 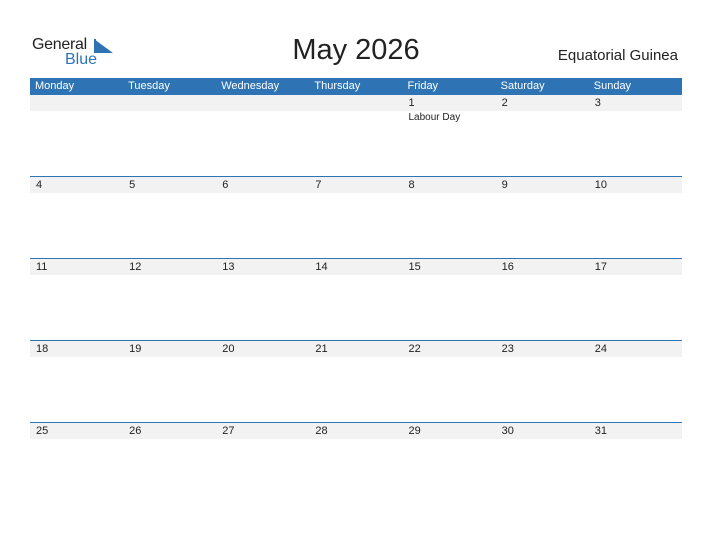 What do you see at coordinates (507, 267) in the screenshot?
I see `day-number: 16` at bounding box center [507, 267].